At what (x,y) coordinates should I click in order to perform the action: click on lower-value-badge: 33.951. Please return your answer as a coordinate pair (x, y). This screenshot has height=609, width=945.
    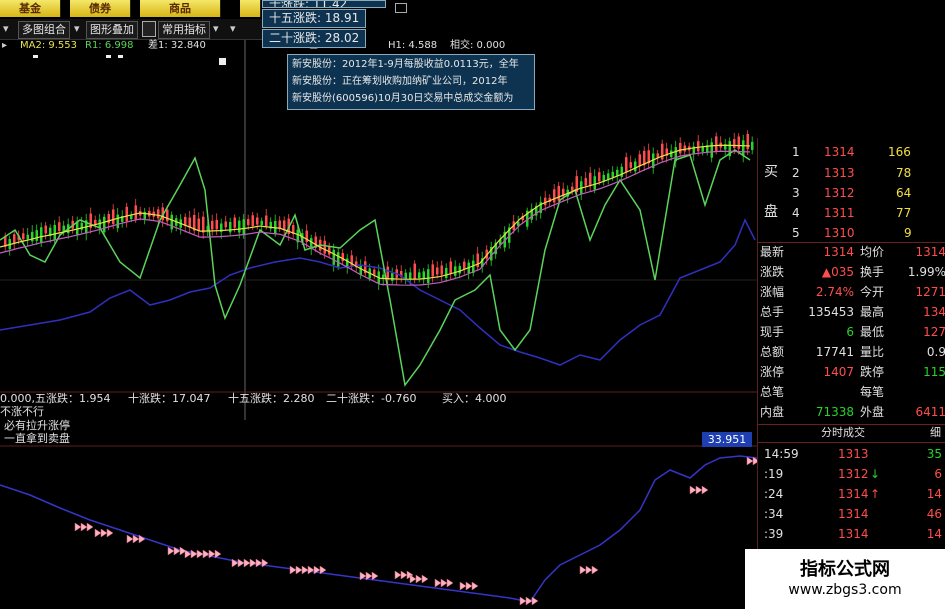
    Looking at the image, I should click on (727, 439).